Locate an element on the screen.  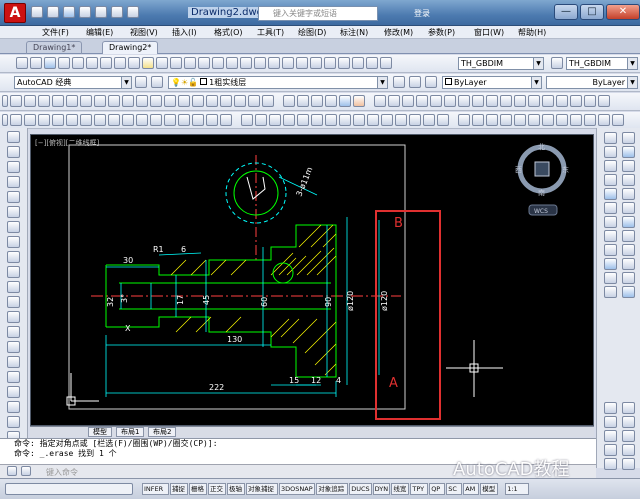
menu-edit: 编辑(E) is located at coordinates (99, 32).